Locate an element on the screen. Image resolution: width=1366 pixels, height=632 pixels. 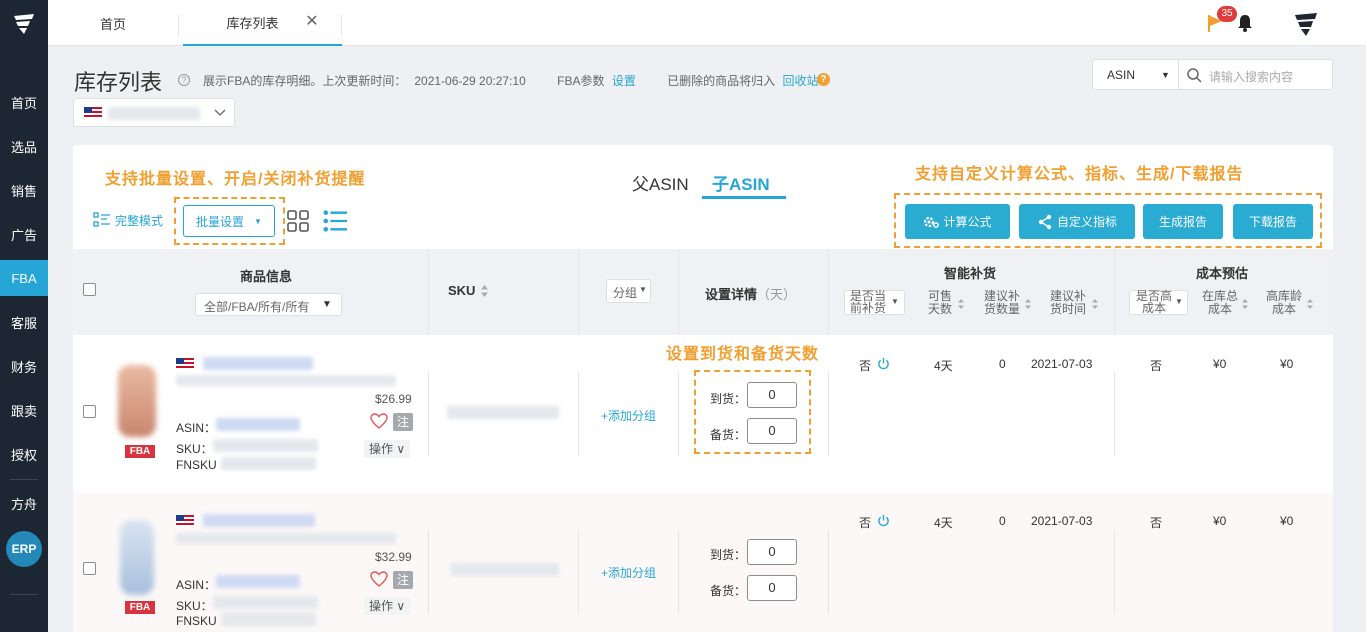
sidebar-divider is located at coordinates (24, 479).